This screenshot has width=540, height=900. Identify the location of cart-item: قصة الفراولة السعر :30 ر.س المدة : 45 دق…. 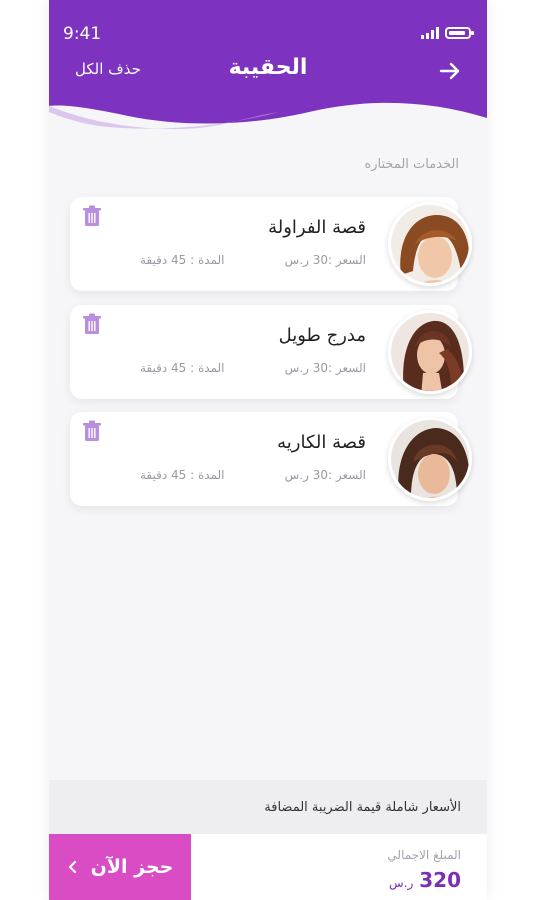
(271, 244).